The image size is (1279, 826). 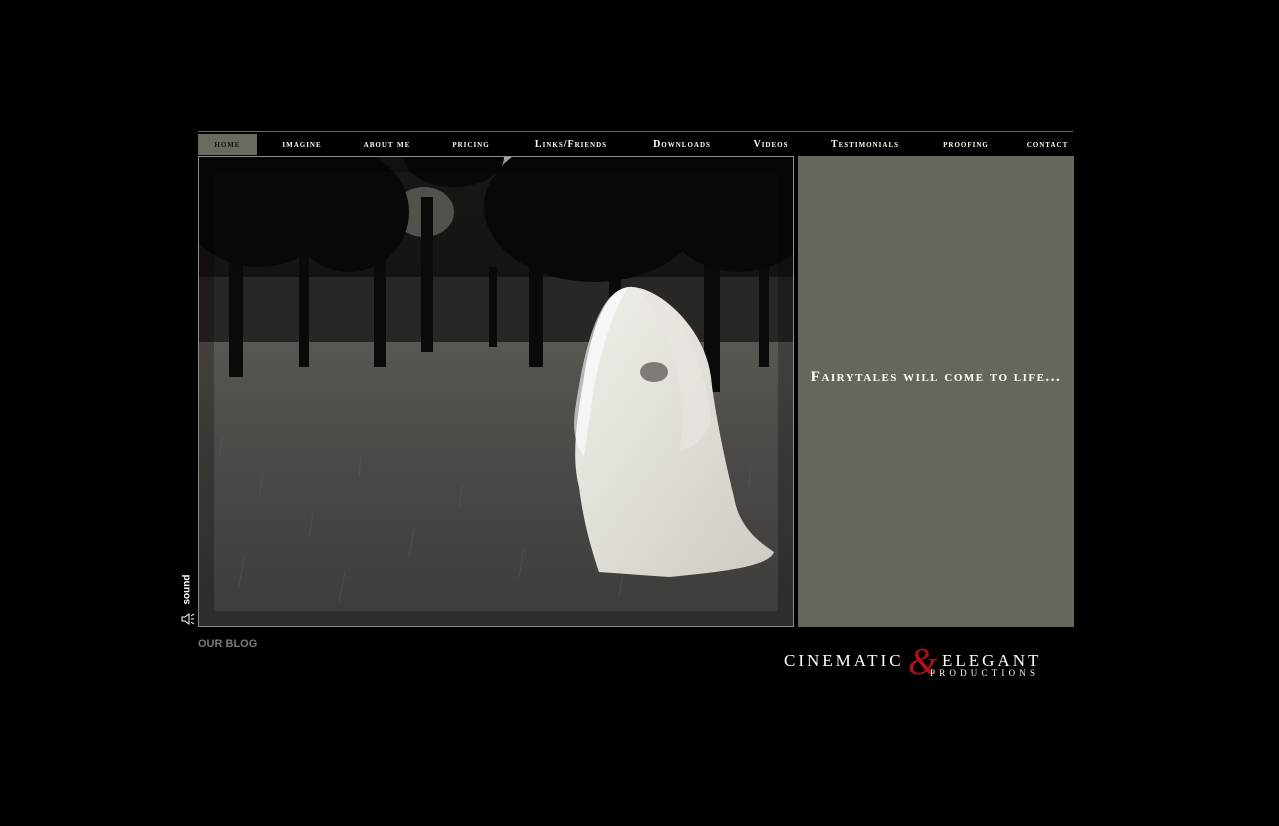 I want to click on nav-testimonials: Testimonials, so click(x=865, y=144).